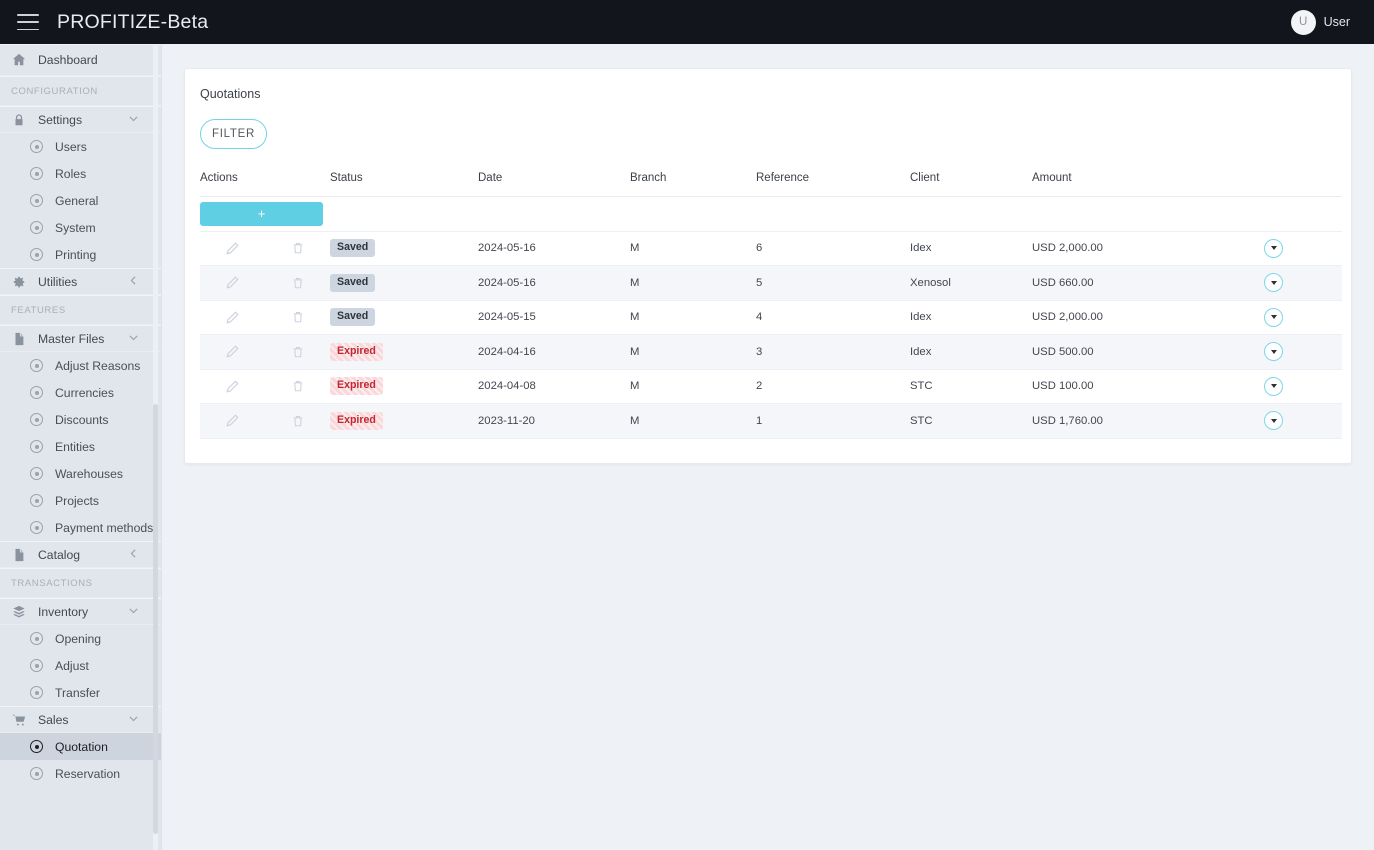 The width and height of the screenshot is (1374, 850). What do you see at coordinates (971, 184) in the screenshot?
I see `column-header-client: Client` at bounding box center [971, 184].